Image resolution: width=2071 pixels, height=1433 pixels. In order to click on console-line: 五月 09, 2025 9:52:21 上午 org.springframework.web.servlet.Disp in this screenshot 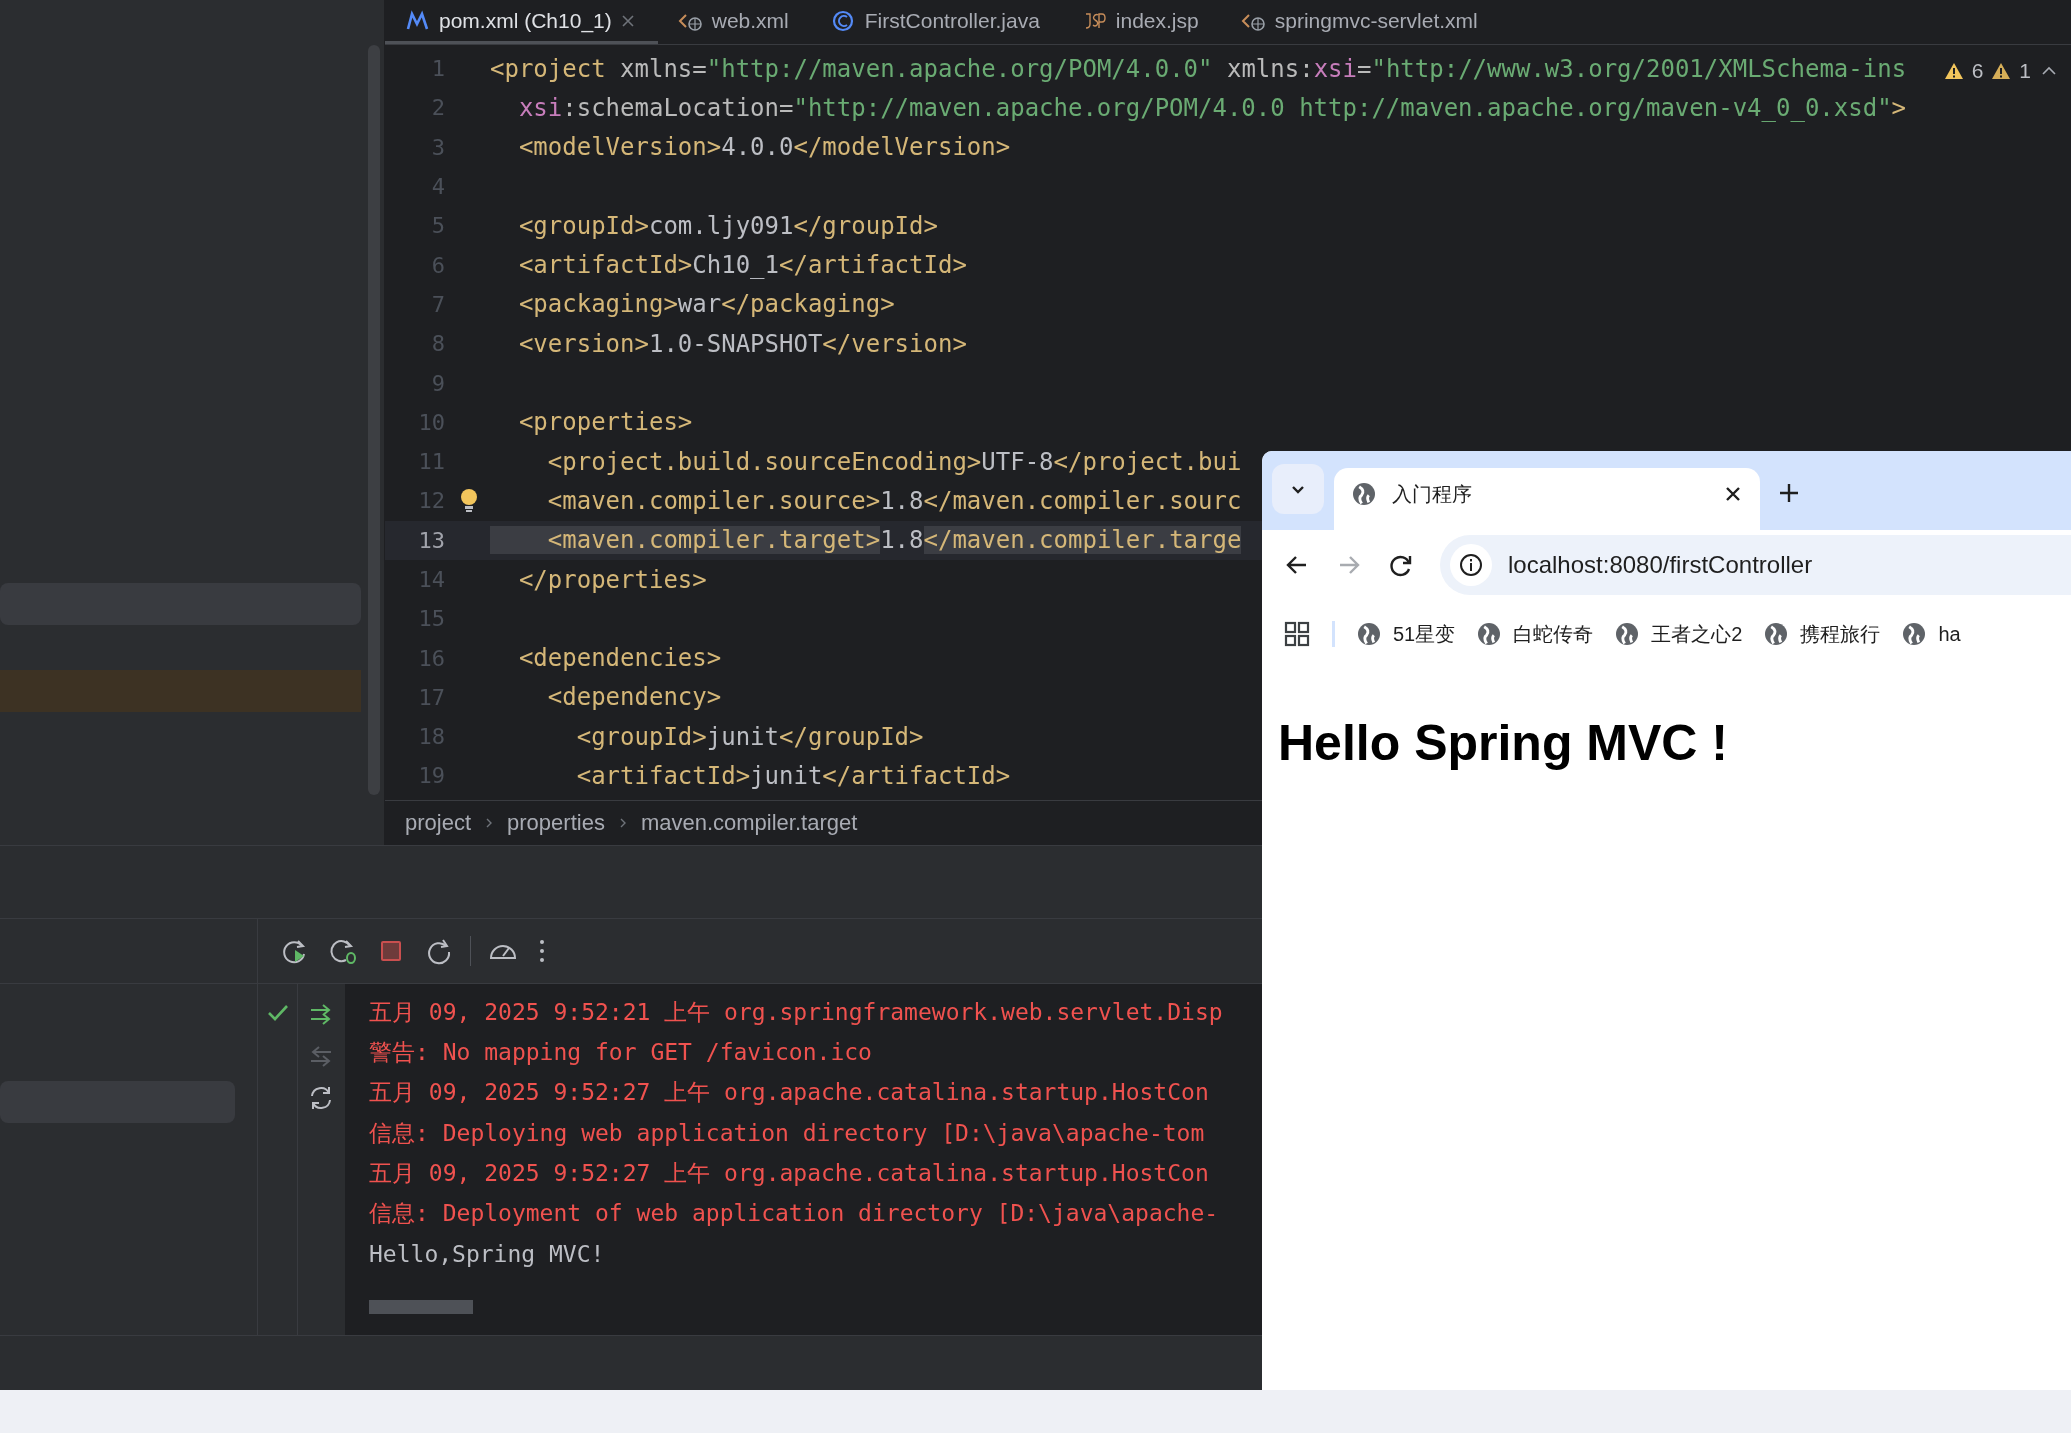, I will do `click(796, 1012)`.